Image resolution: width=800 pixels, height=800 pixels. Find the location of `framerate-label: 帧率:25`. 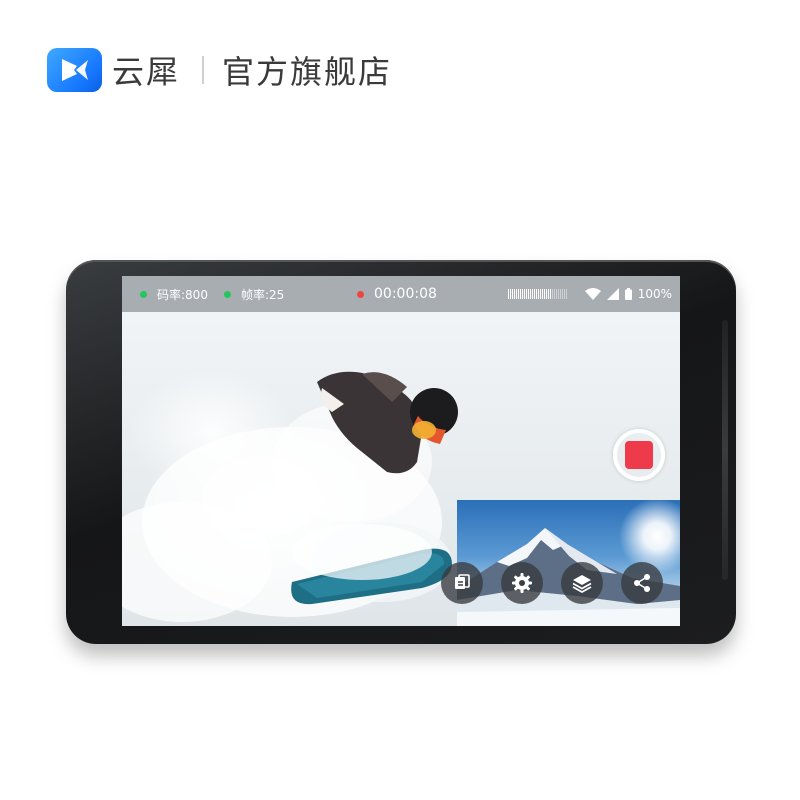

framerate-label: 帧率:25 is located at coordinates (263, 294).